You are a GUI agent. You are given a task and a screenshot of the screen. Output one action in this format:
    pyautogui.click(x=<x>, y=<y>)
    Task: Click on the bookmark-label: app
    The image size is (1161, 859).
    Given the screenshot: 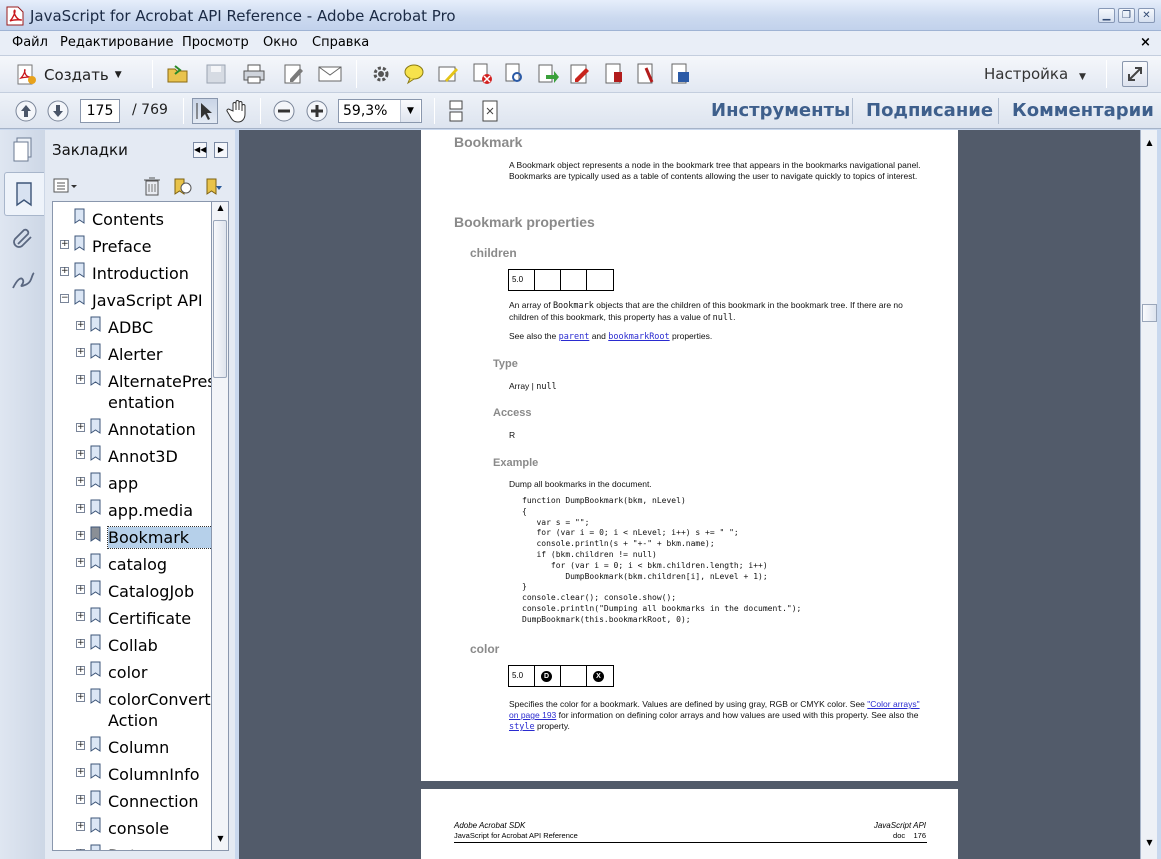 What is the action you would take?
    pyautogui.click(x=123, y=483)
    